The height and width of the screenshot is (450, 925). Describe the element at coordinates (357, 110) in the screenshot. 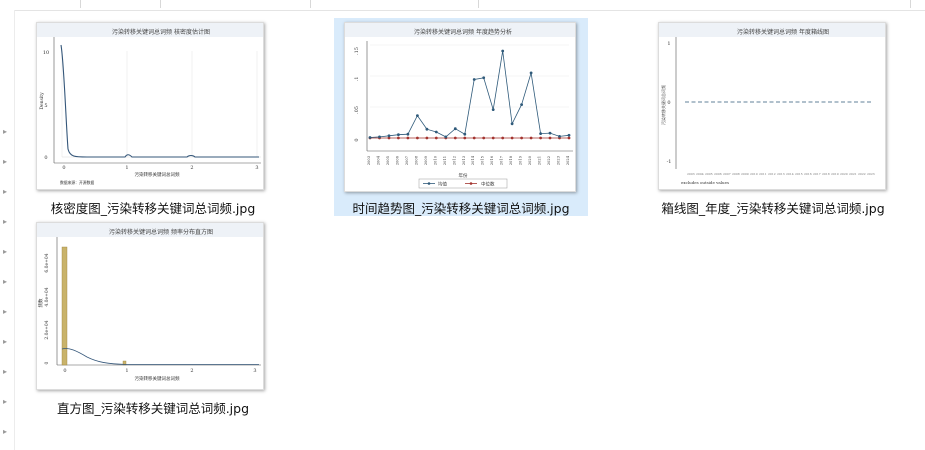

I see `y-tick-label: .05` at that location.